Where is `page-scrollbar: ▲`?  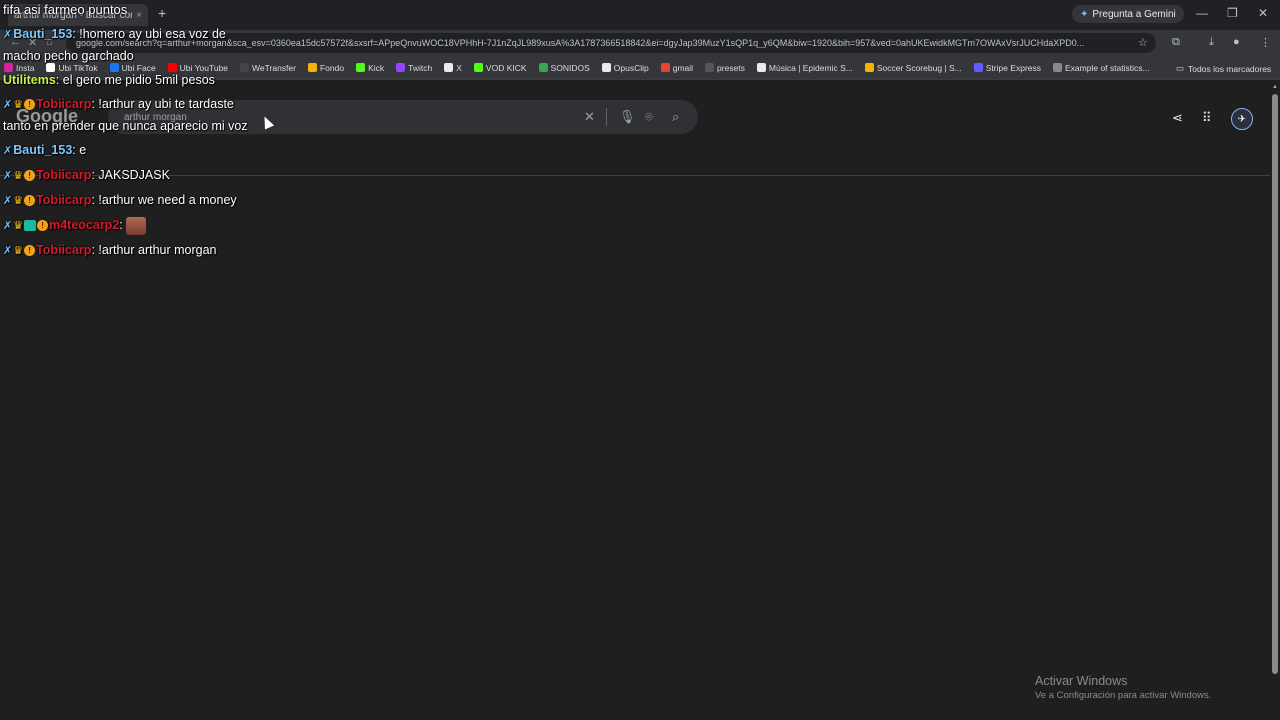
page-scrollbar: ▲ is located at coordinates (1275, 379).